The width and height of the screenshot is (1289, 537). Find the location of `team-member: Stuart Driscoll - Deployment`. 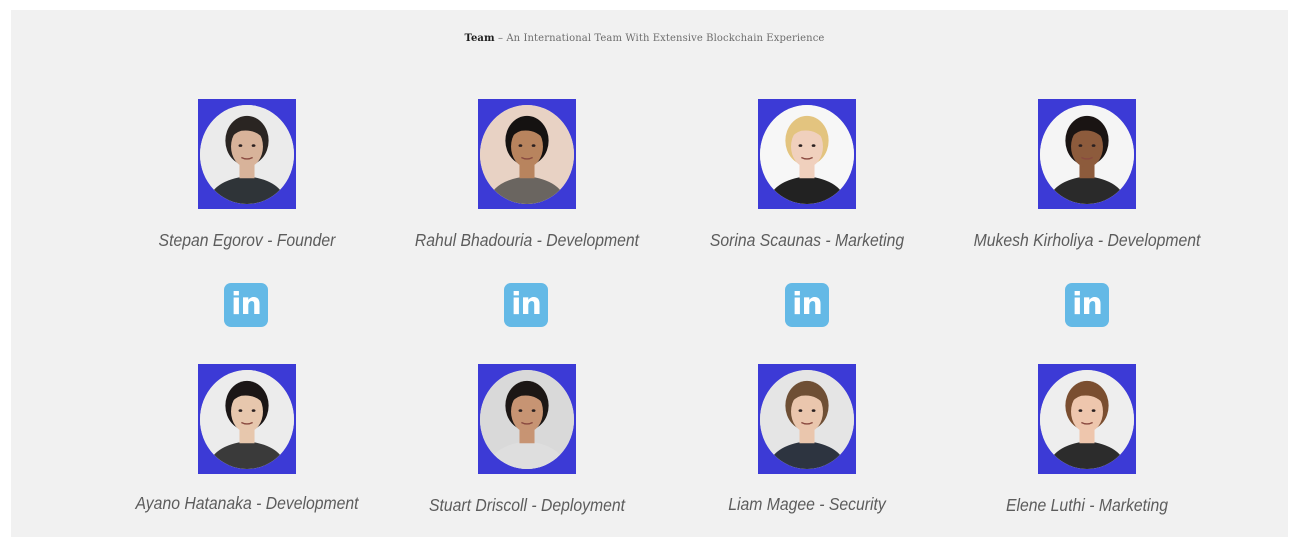

team-member: Stuart Driscoll - Deployment is located at coordinates (526, 444).